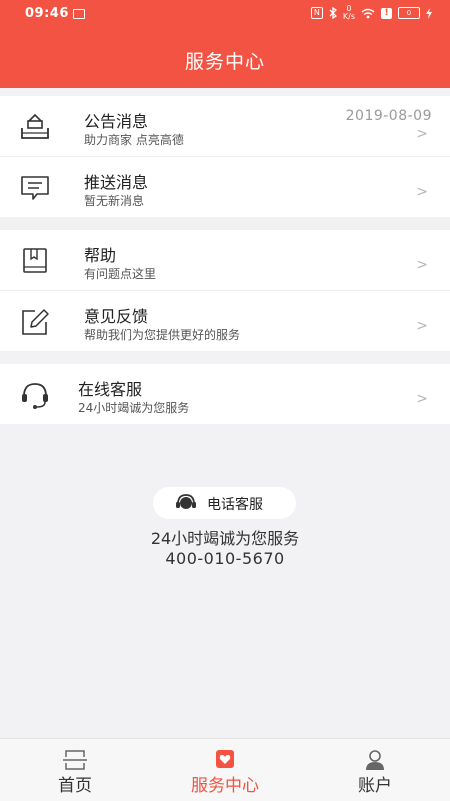 This screenshot has height=801, width=450. I want to click on charging-icon, so click(429, 13).